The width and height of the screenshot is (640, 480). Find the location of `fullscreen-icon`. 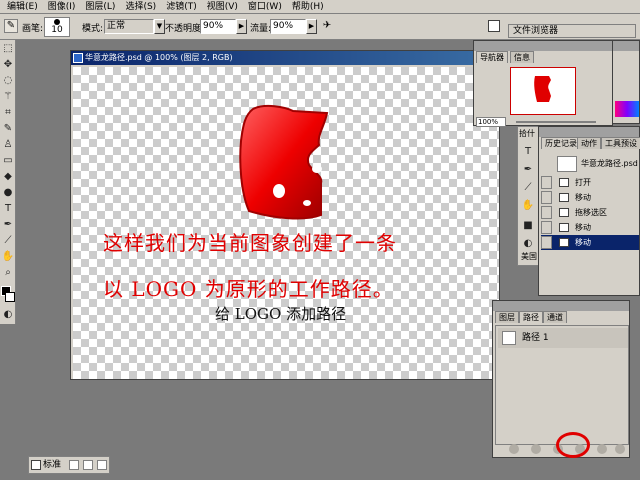

fullscreen-icon is located at coordinates (102, 465).